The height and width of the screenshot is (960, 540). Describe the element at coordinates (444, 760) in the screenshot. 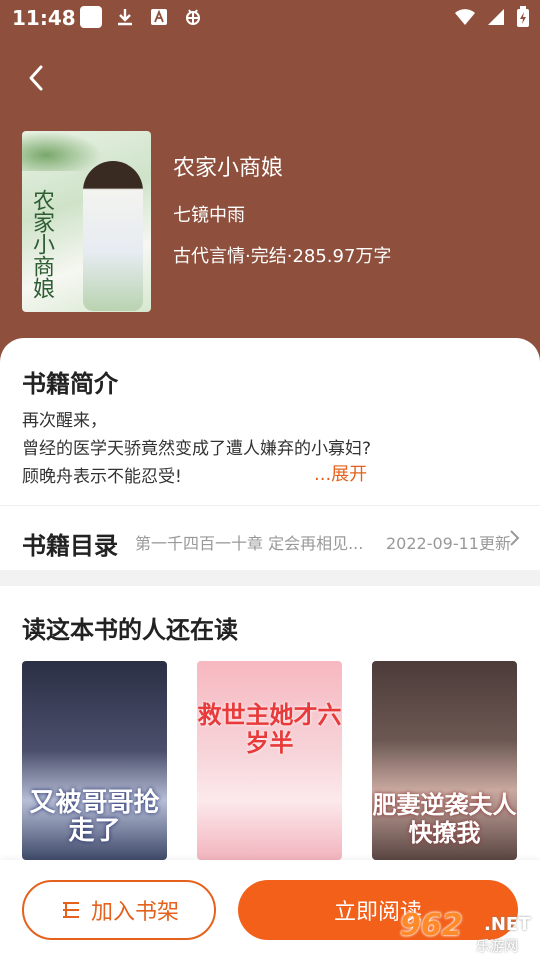

I see `recommended-book-cover: 肥妻逆袭夫人快撩我` at that location.